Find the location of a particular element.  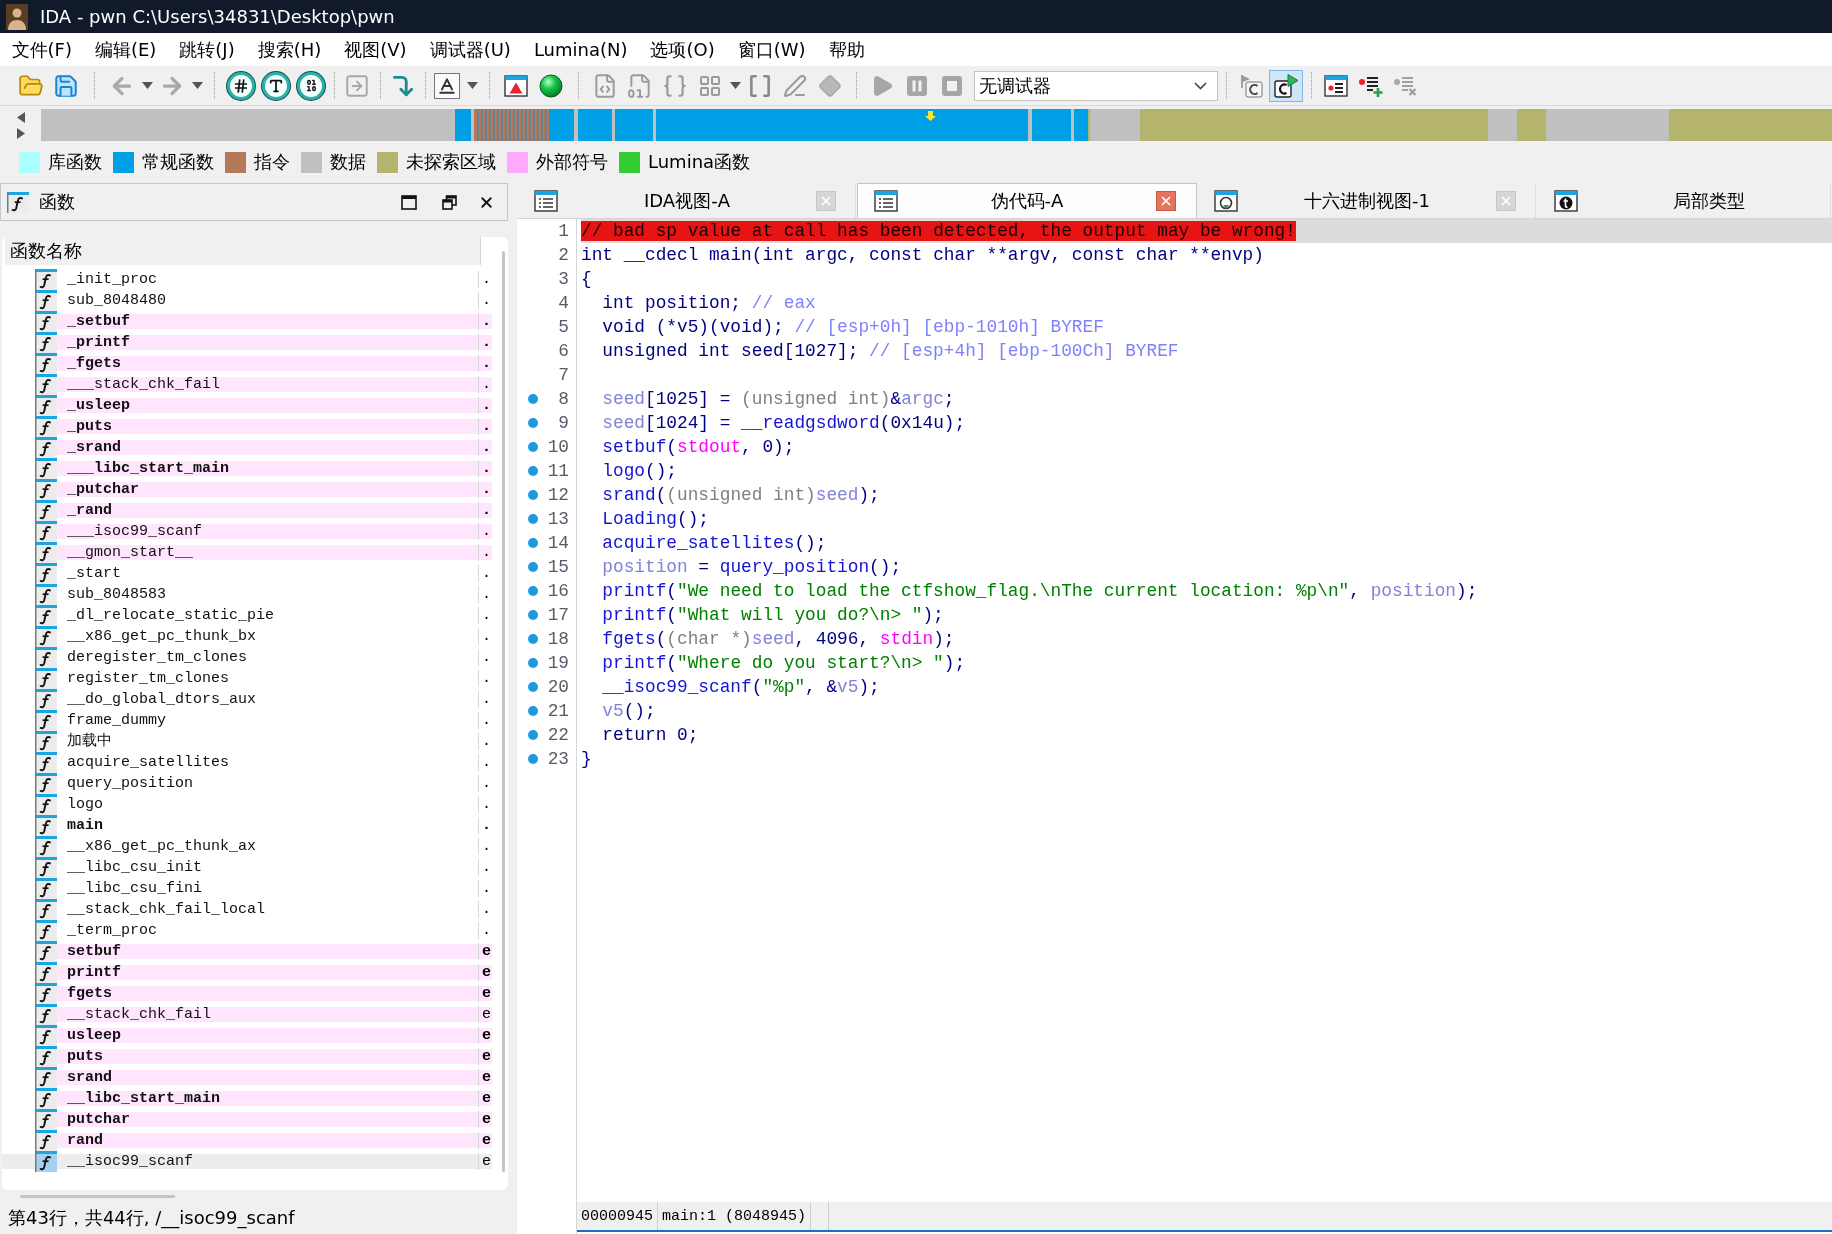

function-name: __stack_chk_fail is located at coordinates (139, 1014).